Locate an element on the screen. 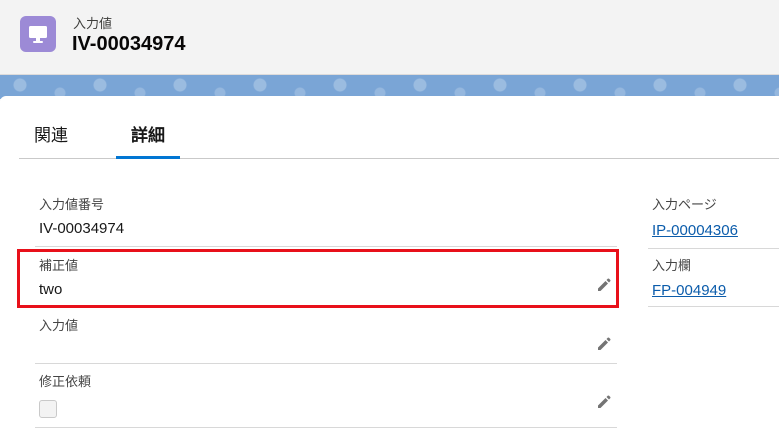 The width and height of the screenshot is (779, 432). edit-correction-request-pencil-icon is located at coordinates (604, 402).